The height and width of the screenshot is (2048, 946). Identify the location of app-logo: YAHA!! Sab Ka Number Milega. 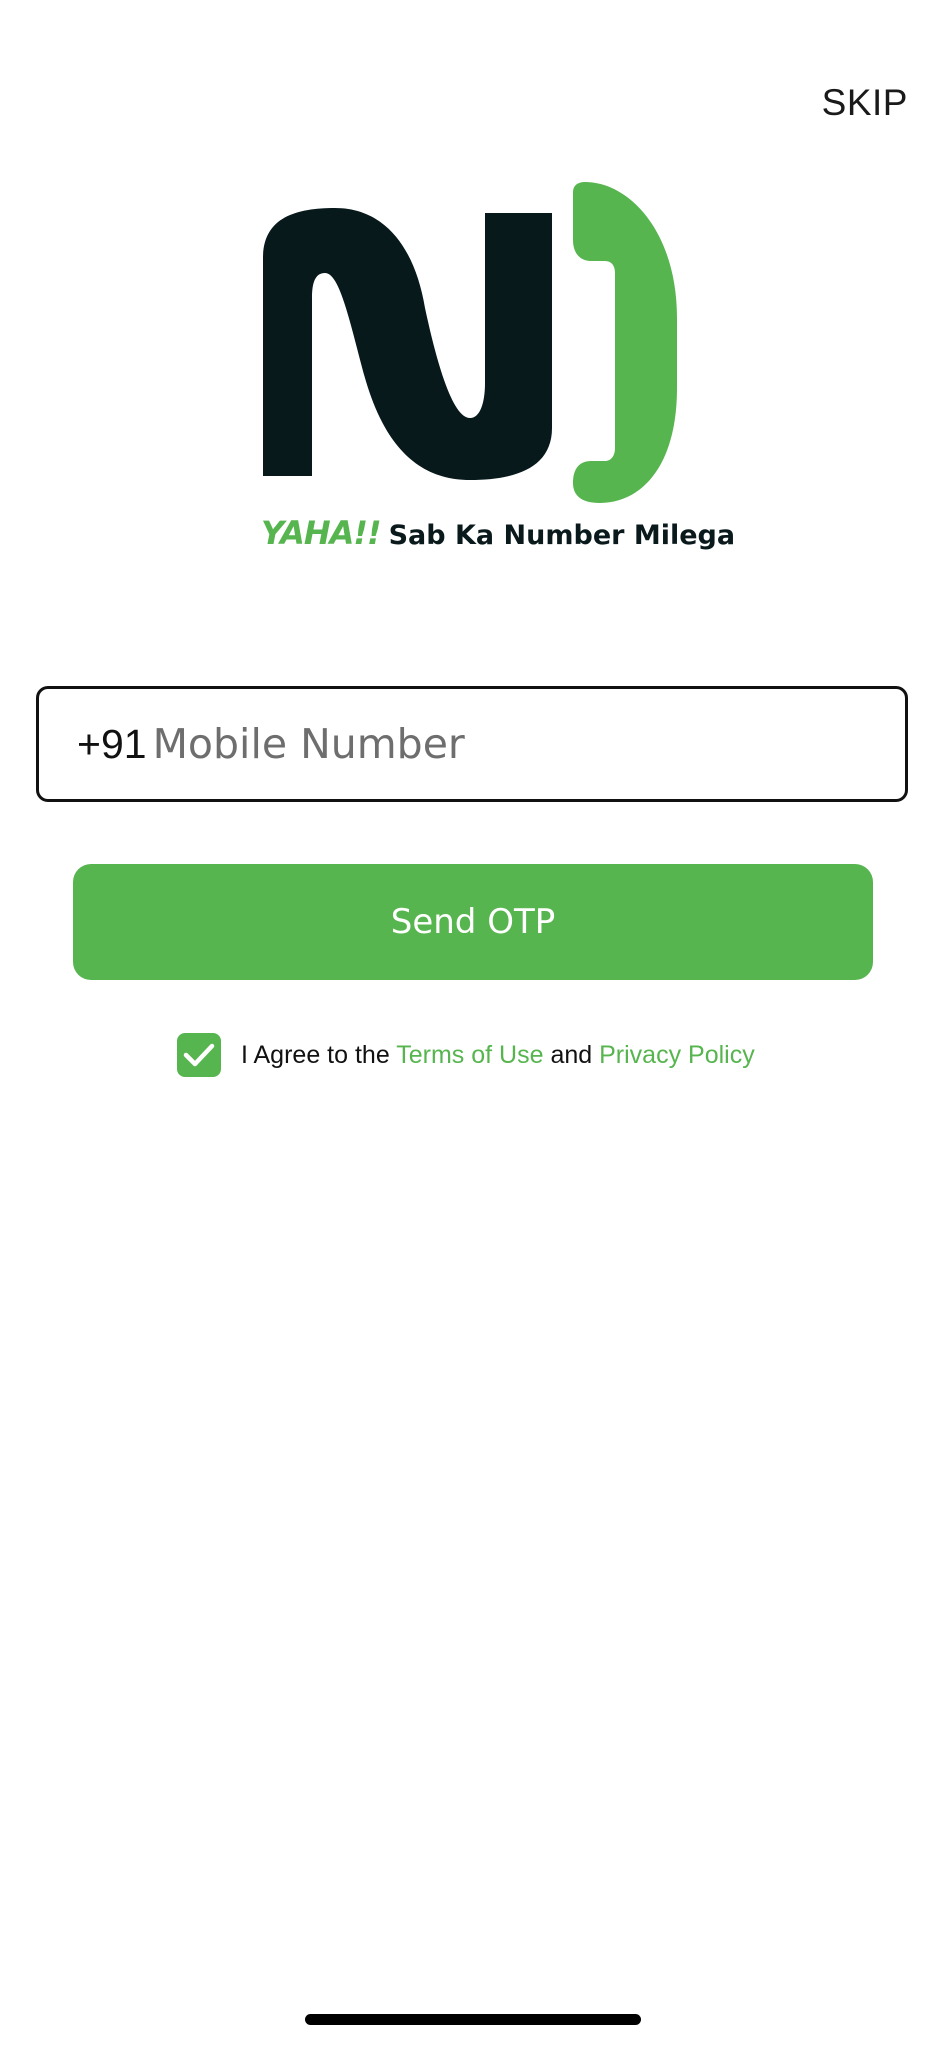
(495, 368).